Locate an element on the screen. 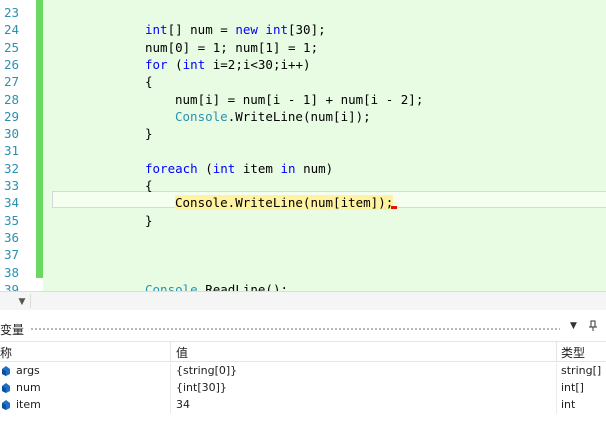  keyword-token: new is located at coordinates (246, 30).